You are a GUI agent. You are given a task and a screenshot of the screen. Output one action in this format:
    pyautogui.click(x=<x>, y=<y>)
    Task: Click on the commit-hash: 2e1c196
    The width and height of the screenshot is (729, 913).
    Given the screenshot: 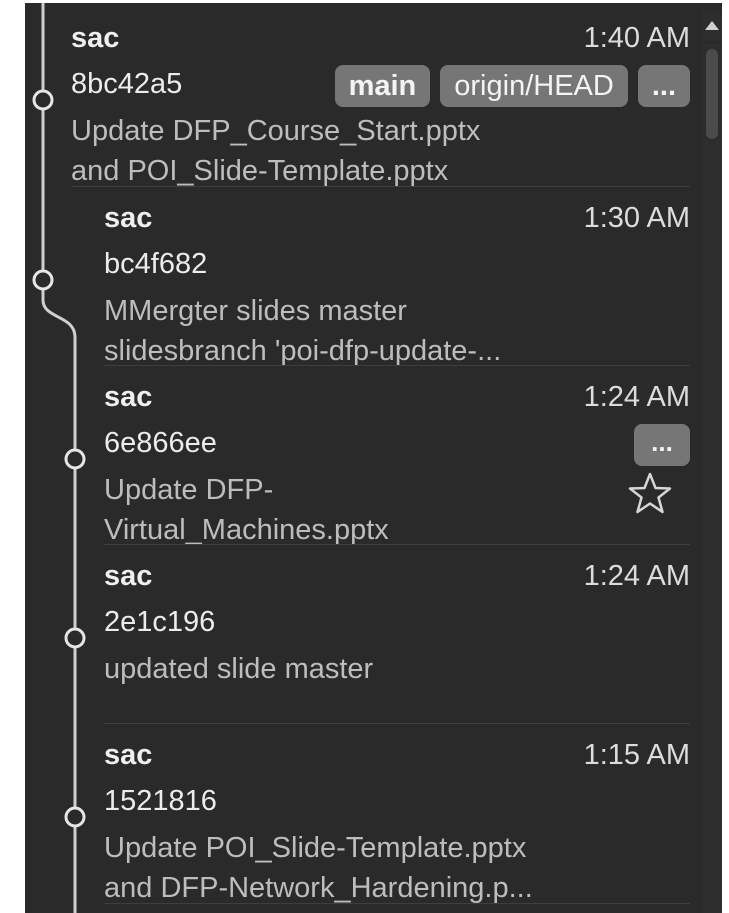 What is the action you would take?
    pyautogui.click(x=160, y=622)
    